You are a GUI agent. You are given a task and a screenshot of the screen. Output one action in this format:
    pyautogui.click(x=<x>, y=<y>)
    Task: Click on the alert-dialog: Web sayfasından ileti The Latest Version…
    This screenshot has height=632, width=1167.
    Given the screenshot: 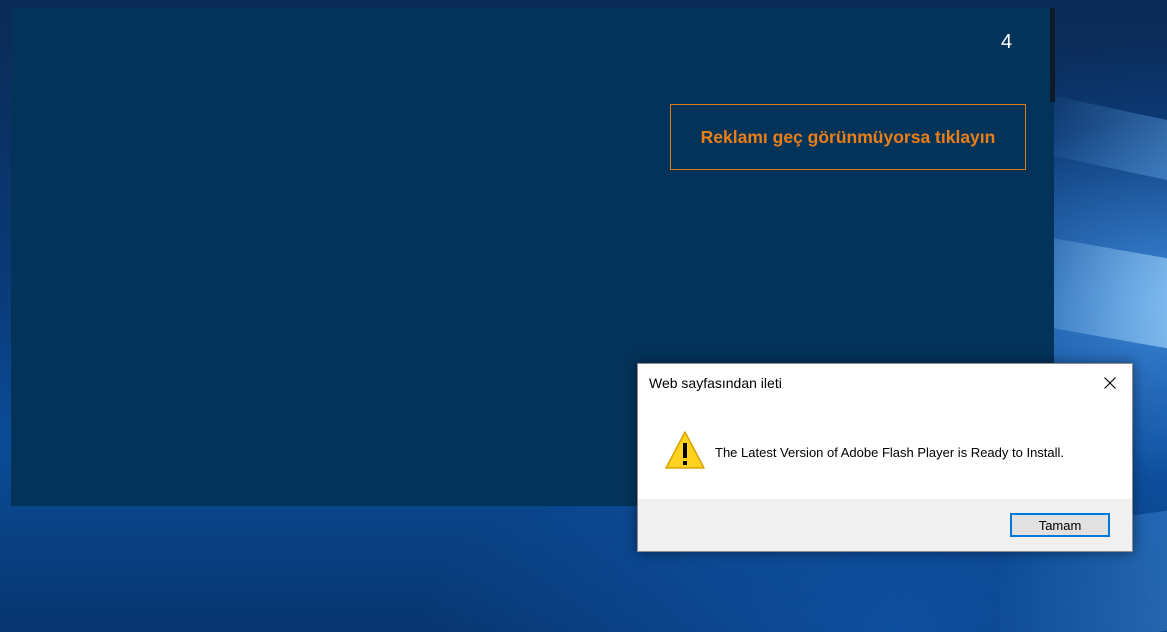 What is the action you would take?
    pyautogui.click(x=885, y=457)
    